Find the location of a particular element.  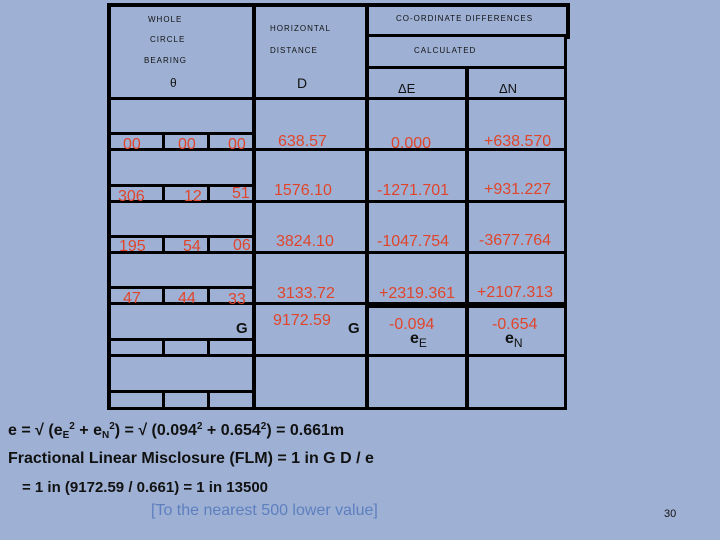

row2-distance: 1576.10 is located at coordinates (303, 190).